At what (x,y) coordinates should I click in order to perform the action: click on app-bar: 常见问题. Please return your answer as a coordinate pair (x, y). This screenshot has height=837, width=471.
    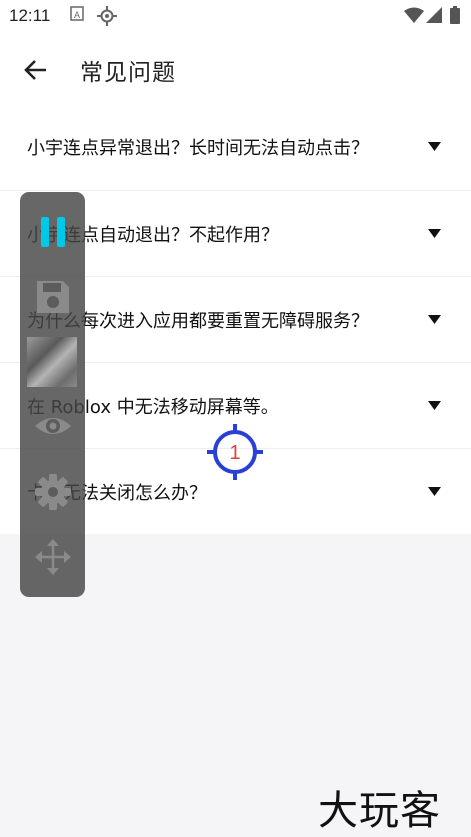
    Looking at the image, I should click on (235, 69).